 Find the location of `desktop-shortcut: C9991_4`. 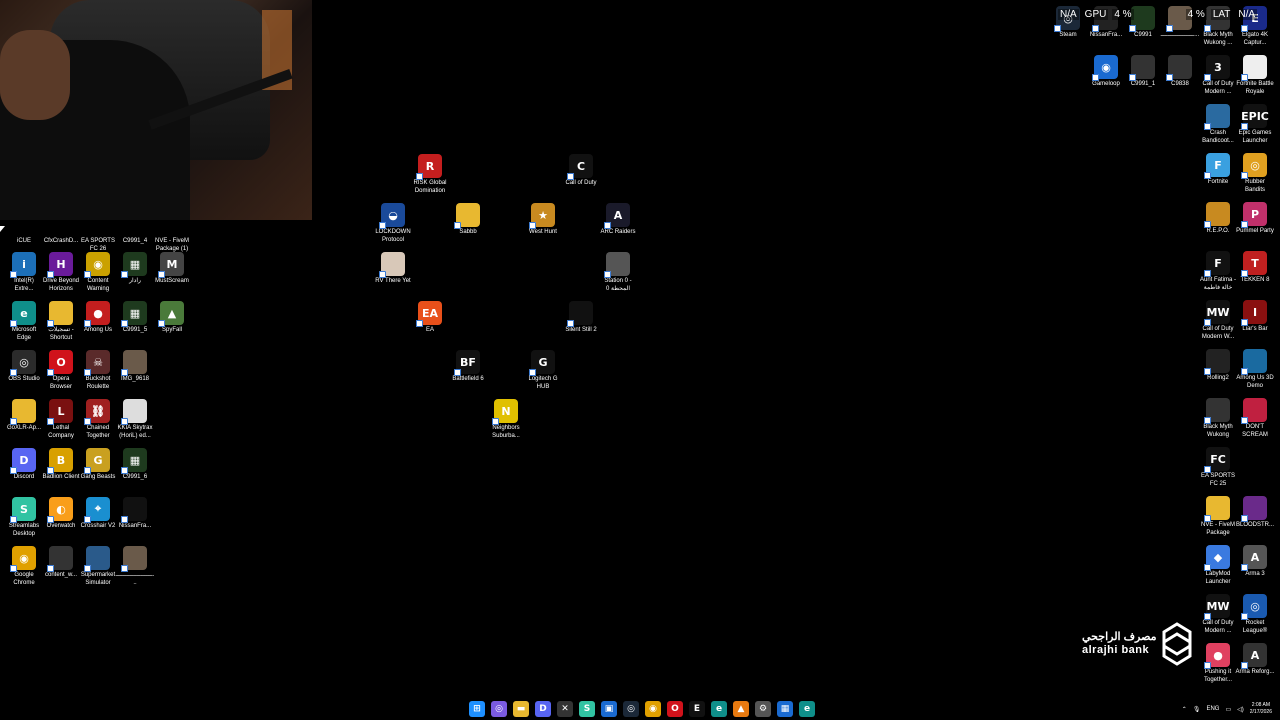

desktop-shortcut: C9991_4 is located at coordinates (135, 229).